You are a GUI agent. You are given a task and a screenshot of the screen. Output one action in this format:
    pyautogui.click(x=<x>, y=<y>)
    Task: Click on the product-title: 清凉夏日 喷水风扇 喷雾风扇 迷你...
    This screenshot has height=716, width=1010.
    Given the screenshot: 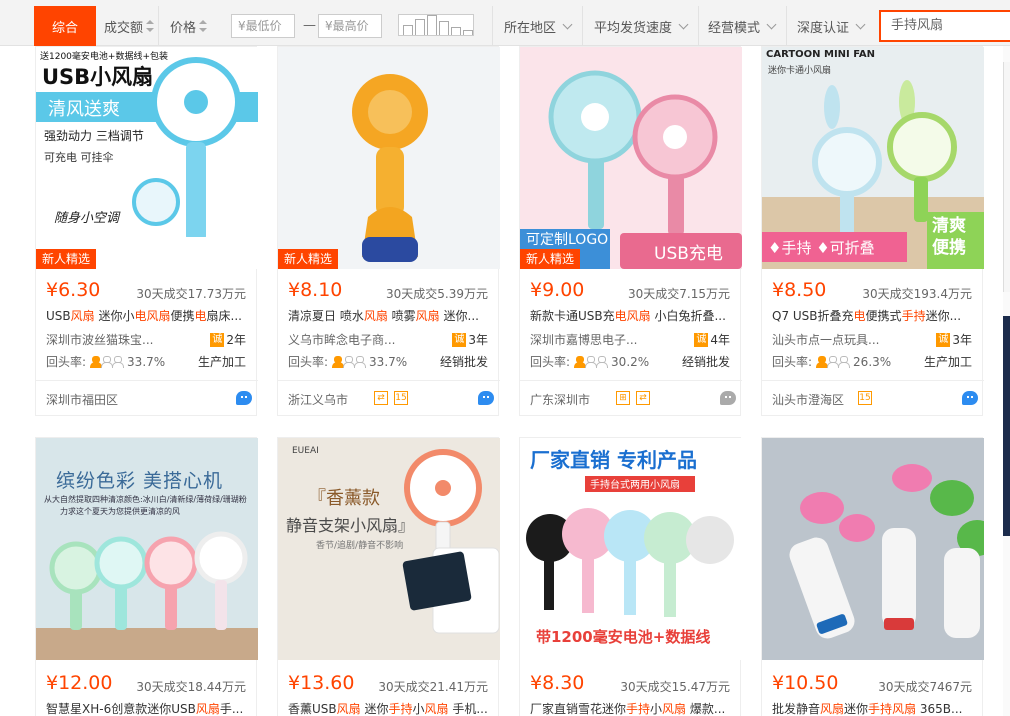 What is the action you would take?
    pyautogui.click(x=390, y=315)
    